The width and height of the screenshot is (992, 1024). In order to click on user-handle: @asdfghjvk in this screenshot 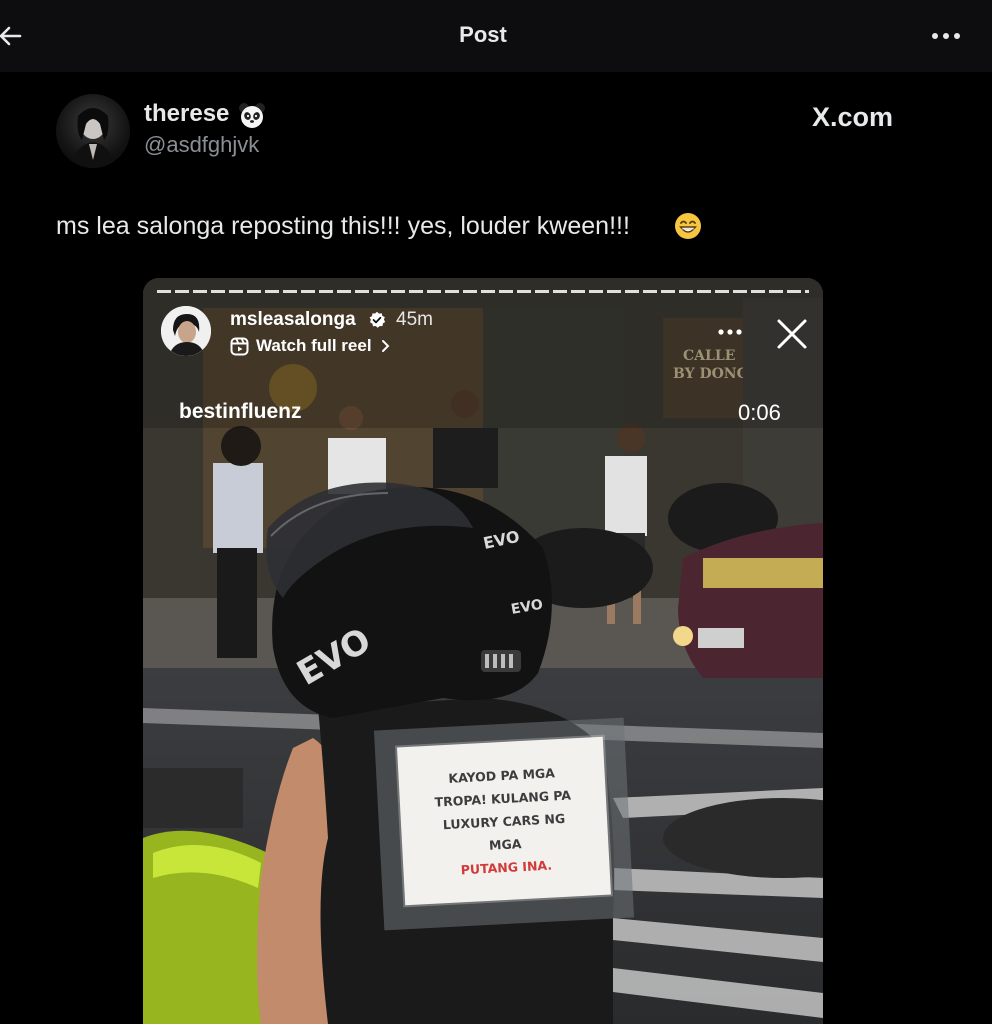, I will do `click(201, 145)`.